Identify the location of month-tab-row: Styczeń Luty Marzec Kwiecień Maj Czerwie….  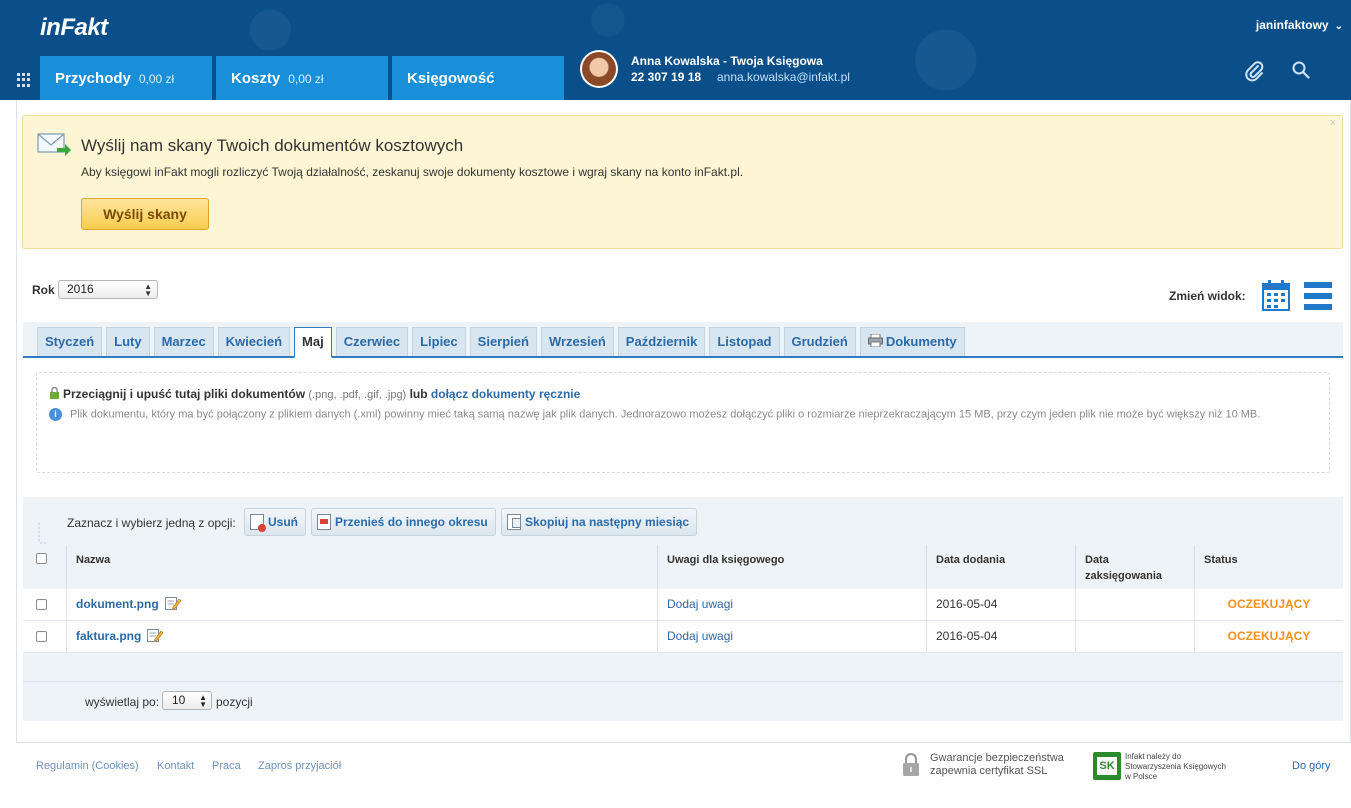
(501, 342).